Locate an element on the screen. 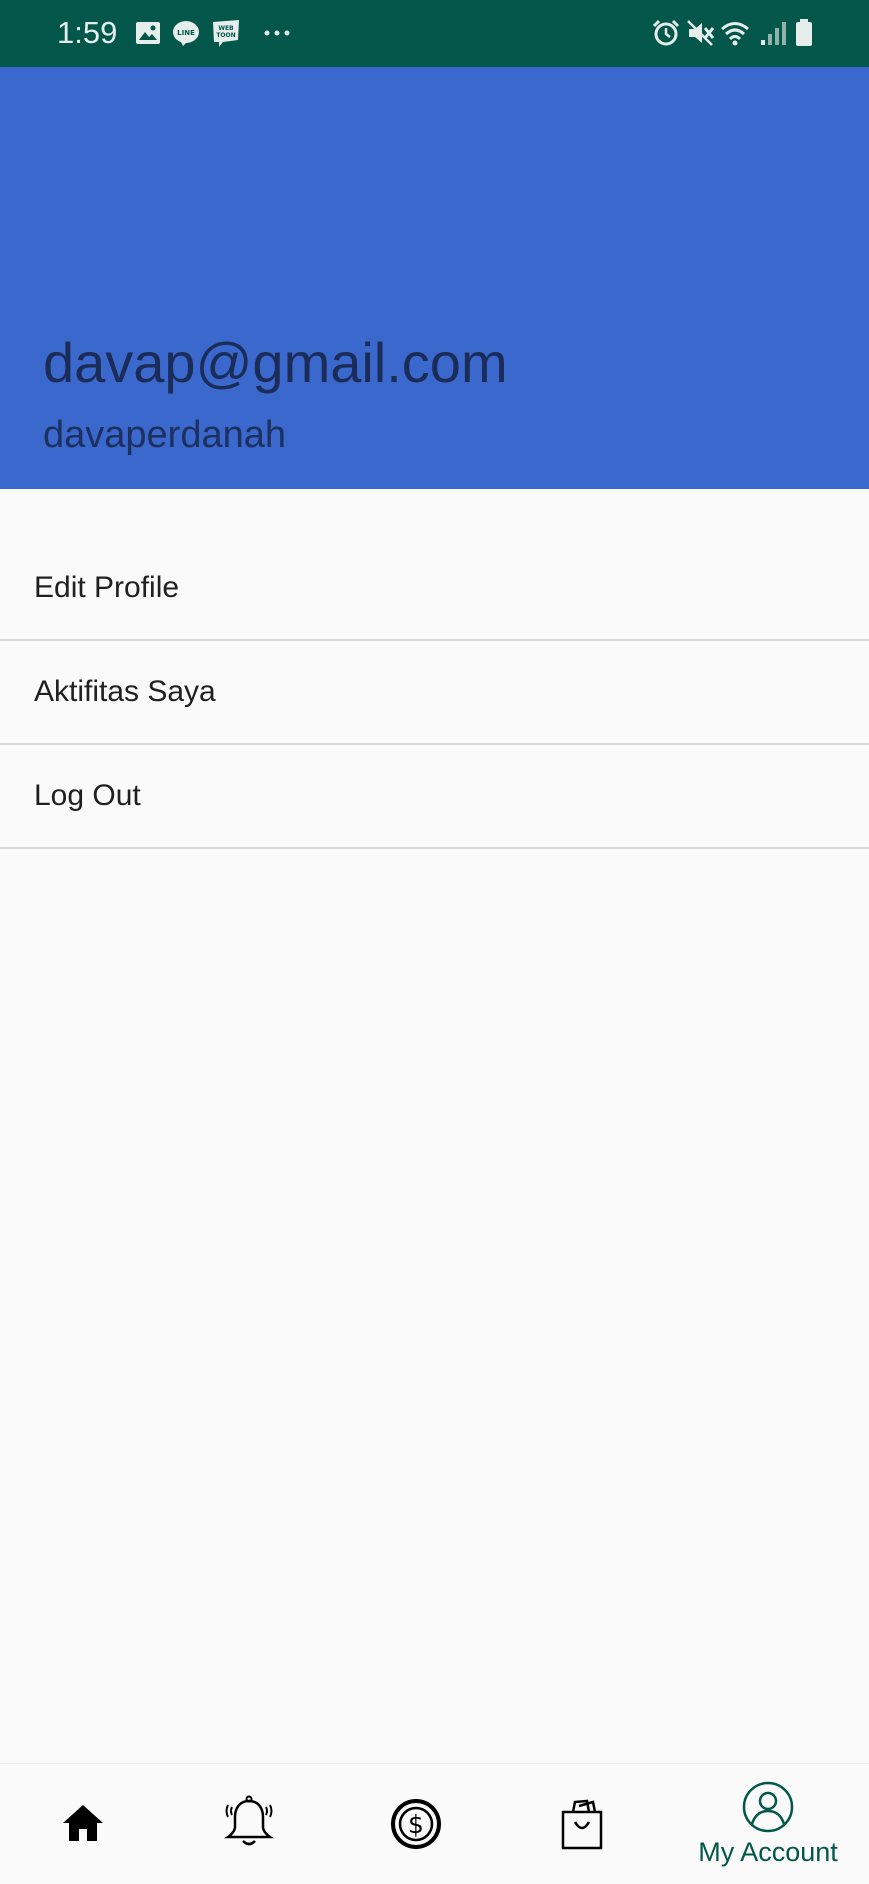  svg-text: WEB is located at coordinates (226, 28).